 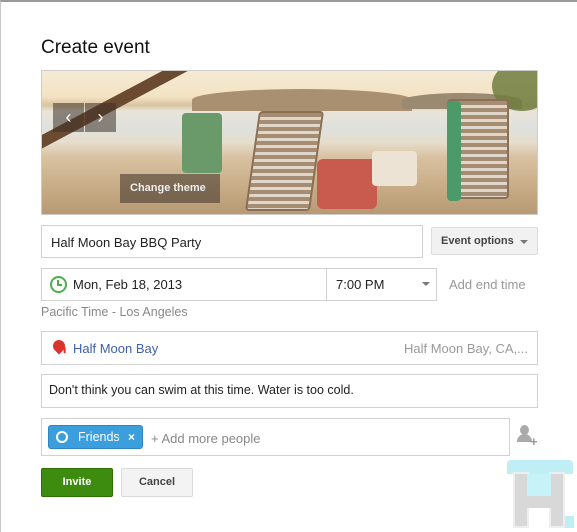 What do you see at coordinates (184, 284) in the screenshot?
I see `date-input: Mon, Feb 18, 2013` at bounding box center [184, 284].